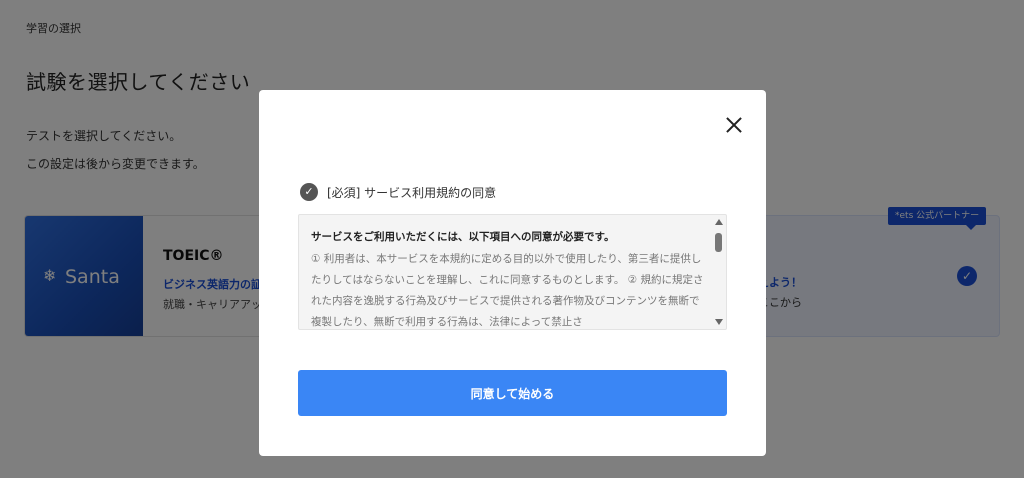 The image size is (1024, 478). Describe the element at coordinates (463, 237) in the screenshot. I see `terms-heading: サービスをご利用いただくには、以下項目への同意が必要です。` at that location.